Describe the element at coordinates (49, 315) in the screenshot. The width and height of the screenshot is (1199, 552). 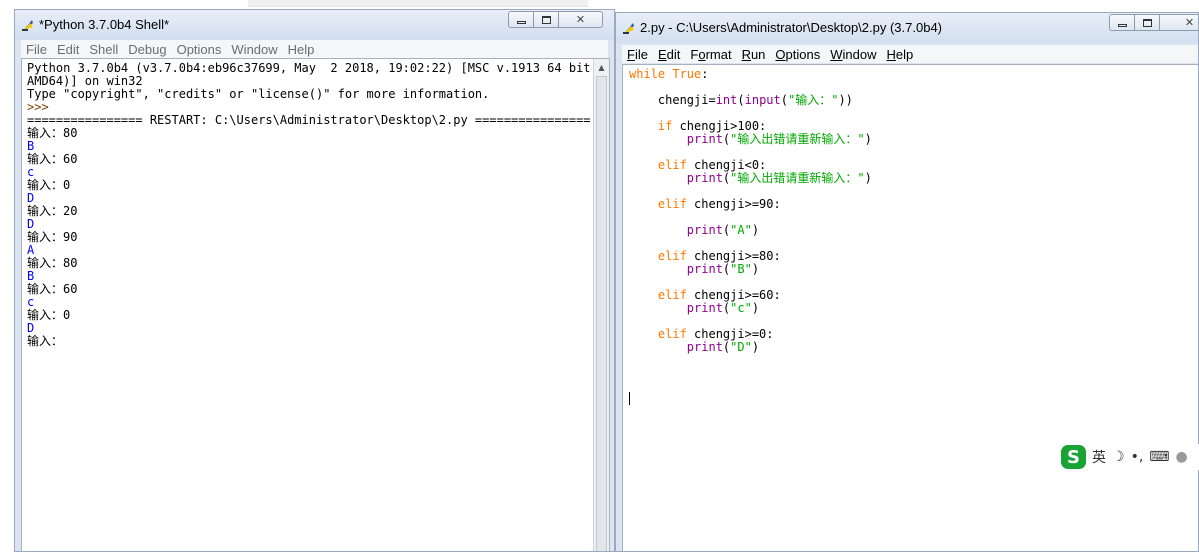
I see `shell-line: 输入：0` at that location.